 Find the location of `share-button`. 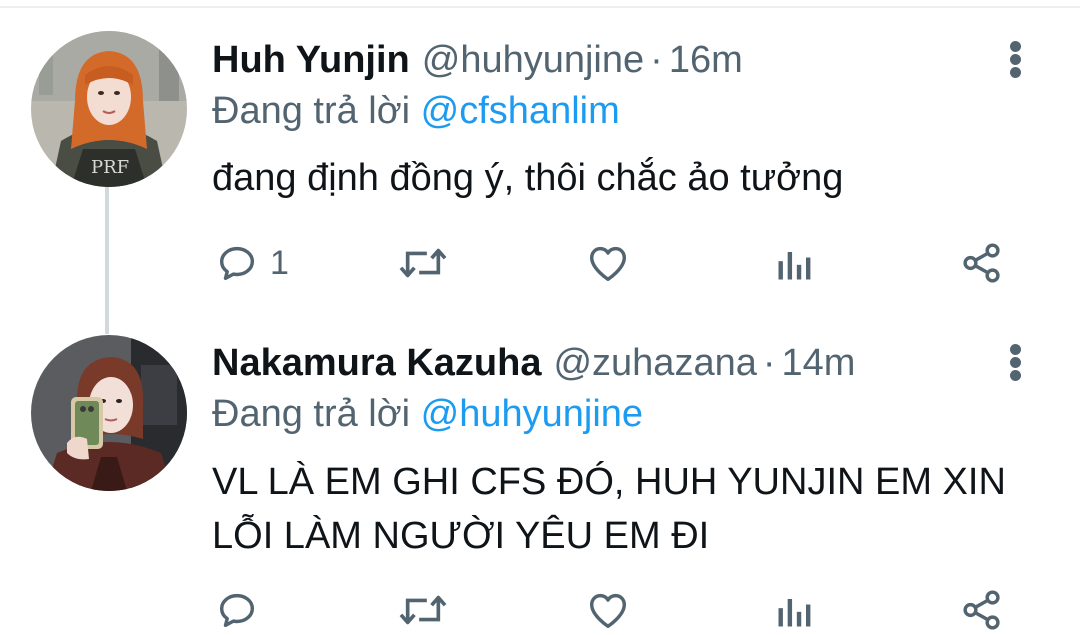

share-button is located at coordinates (982, 610).